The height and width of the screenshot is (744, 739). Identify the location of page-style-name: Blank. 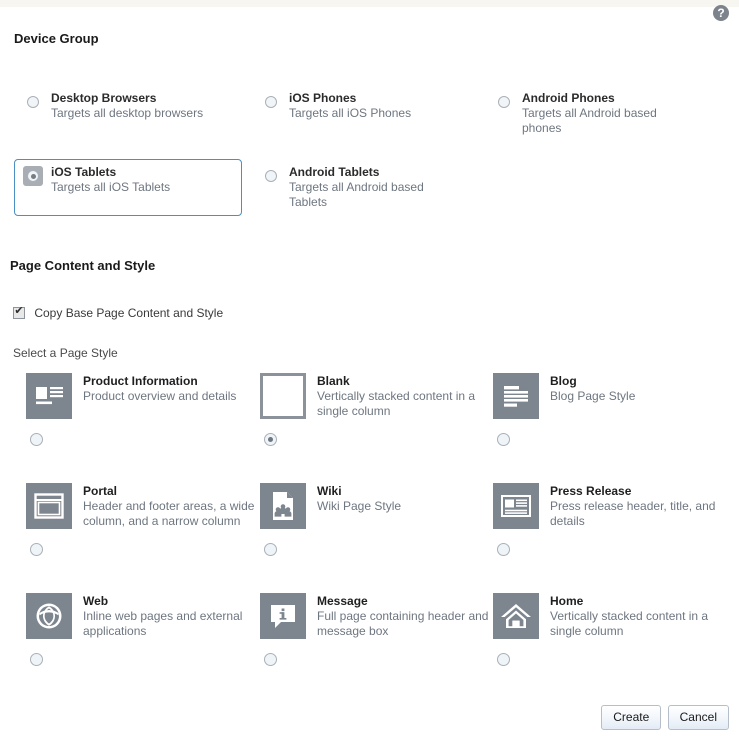
(333, 381).